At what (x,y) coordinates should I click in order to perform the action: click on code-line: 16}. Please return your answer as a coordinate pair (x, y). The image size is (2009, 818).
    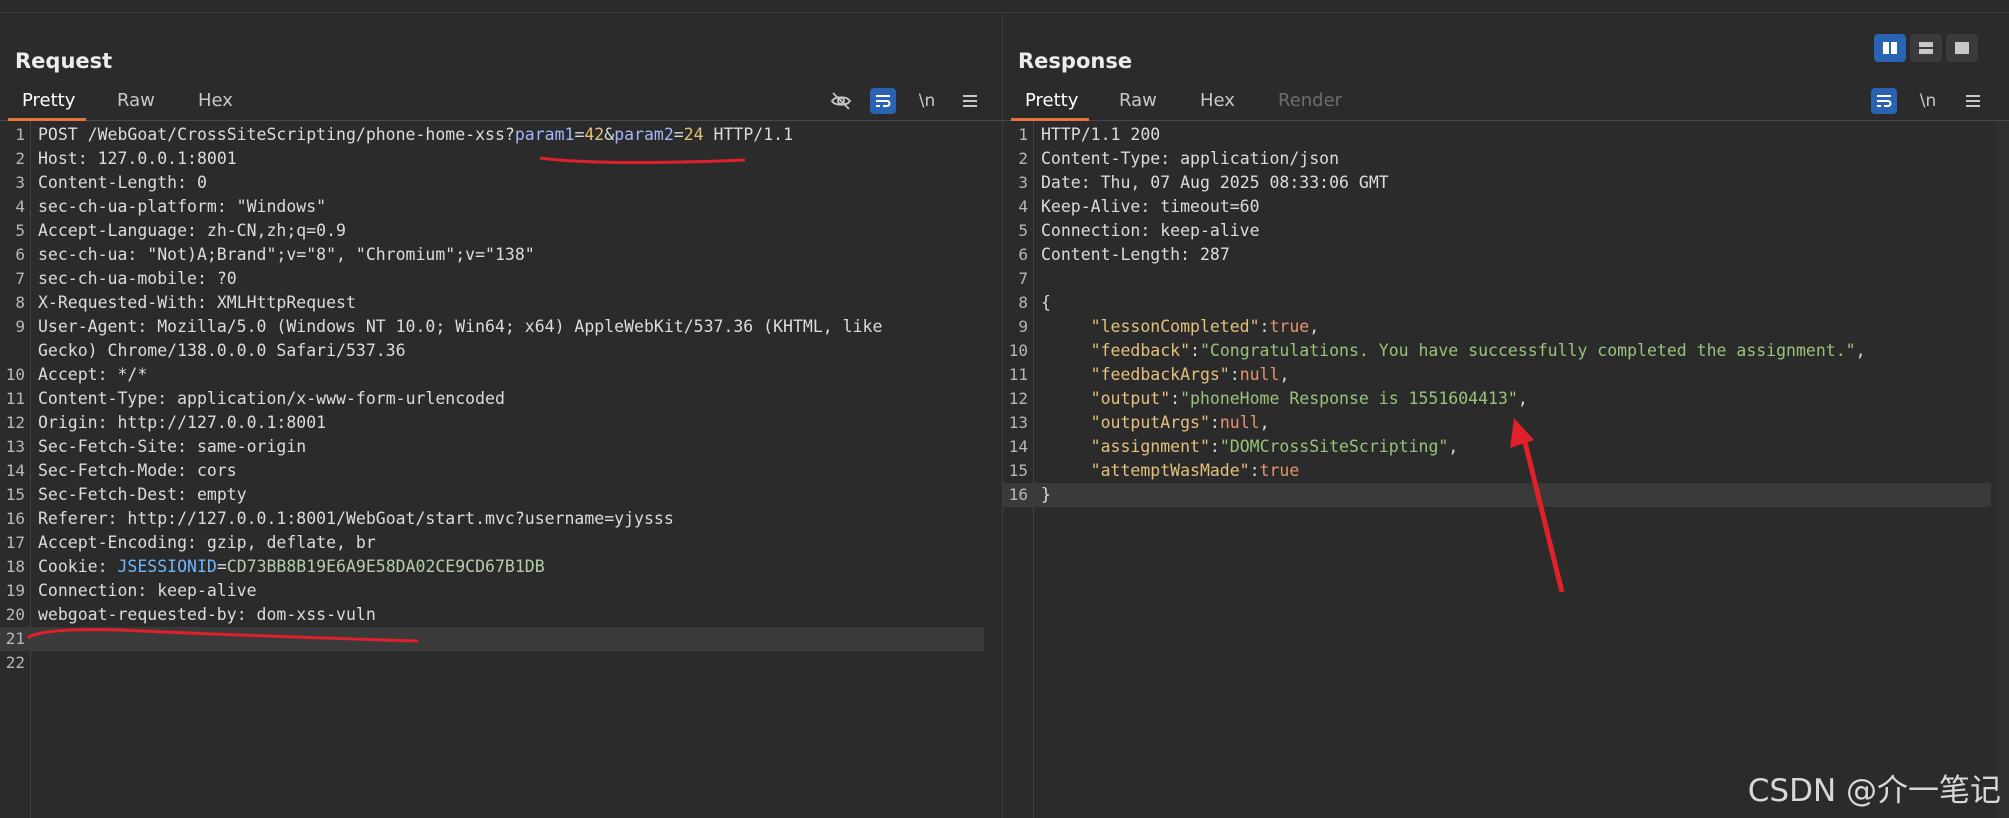
    Looking at the image, I should click on (1497, 495).